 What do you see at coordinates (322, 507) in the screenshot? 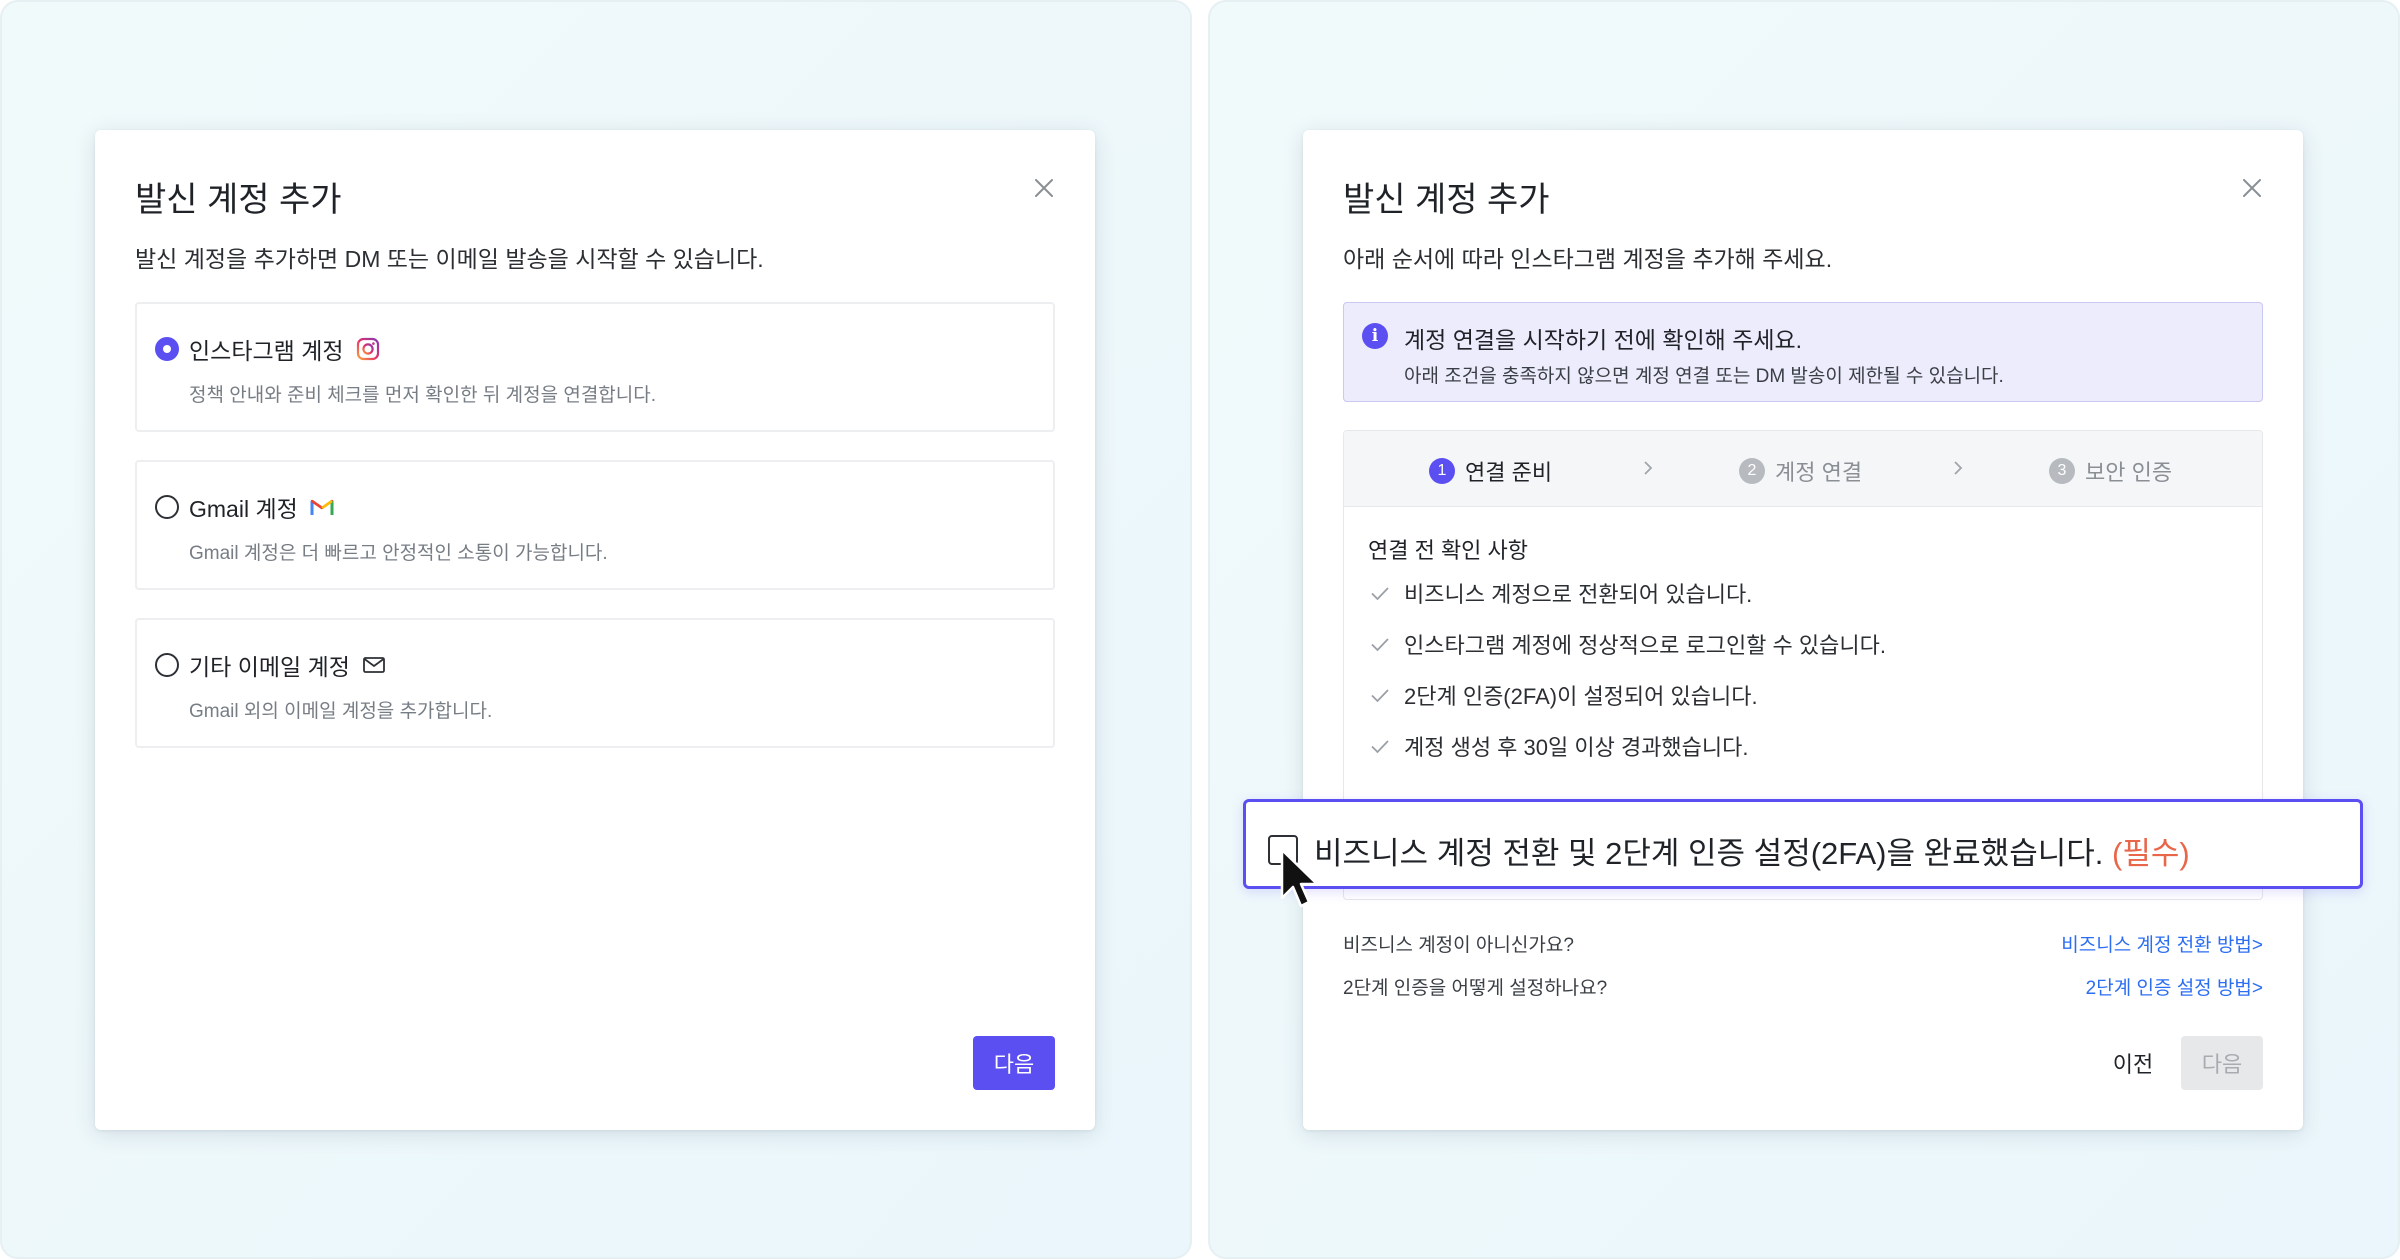
I see `gmail-icon` at bounding box center [322, 507].